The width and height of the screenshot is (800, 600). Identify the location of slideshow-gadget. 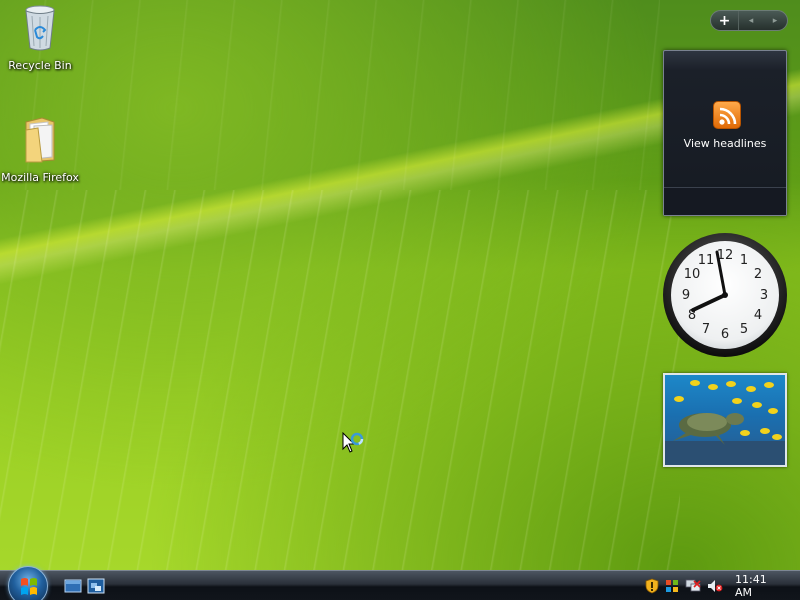
(725, 420).